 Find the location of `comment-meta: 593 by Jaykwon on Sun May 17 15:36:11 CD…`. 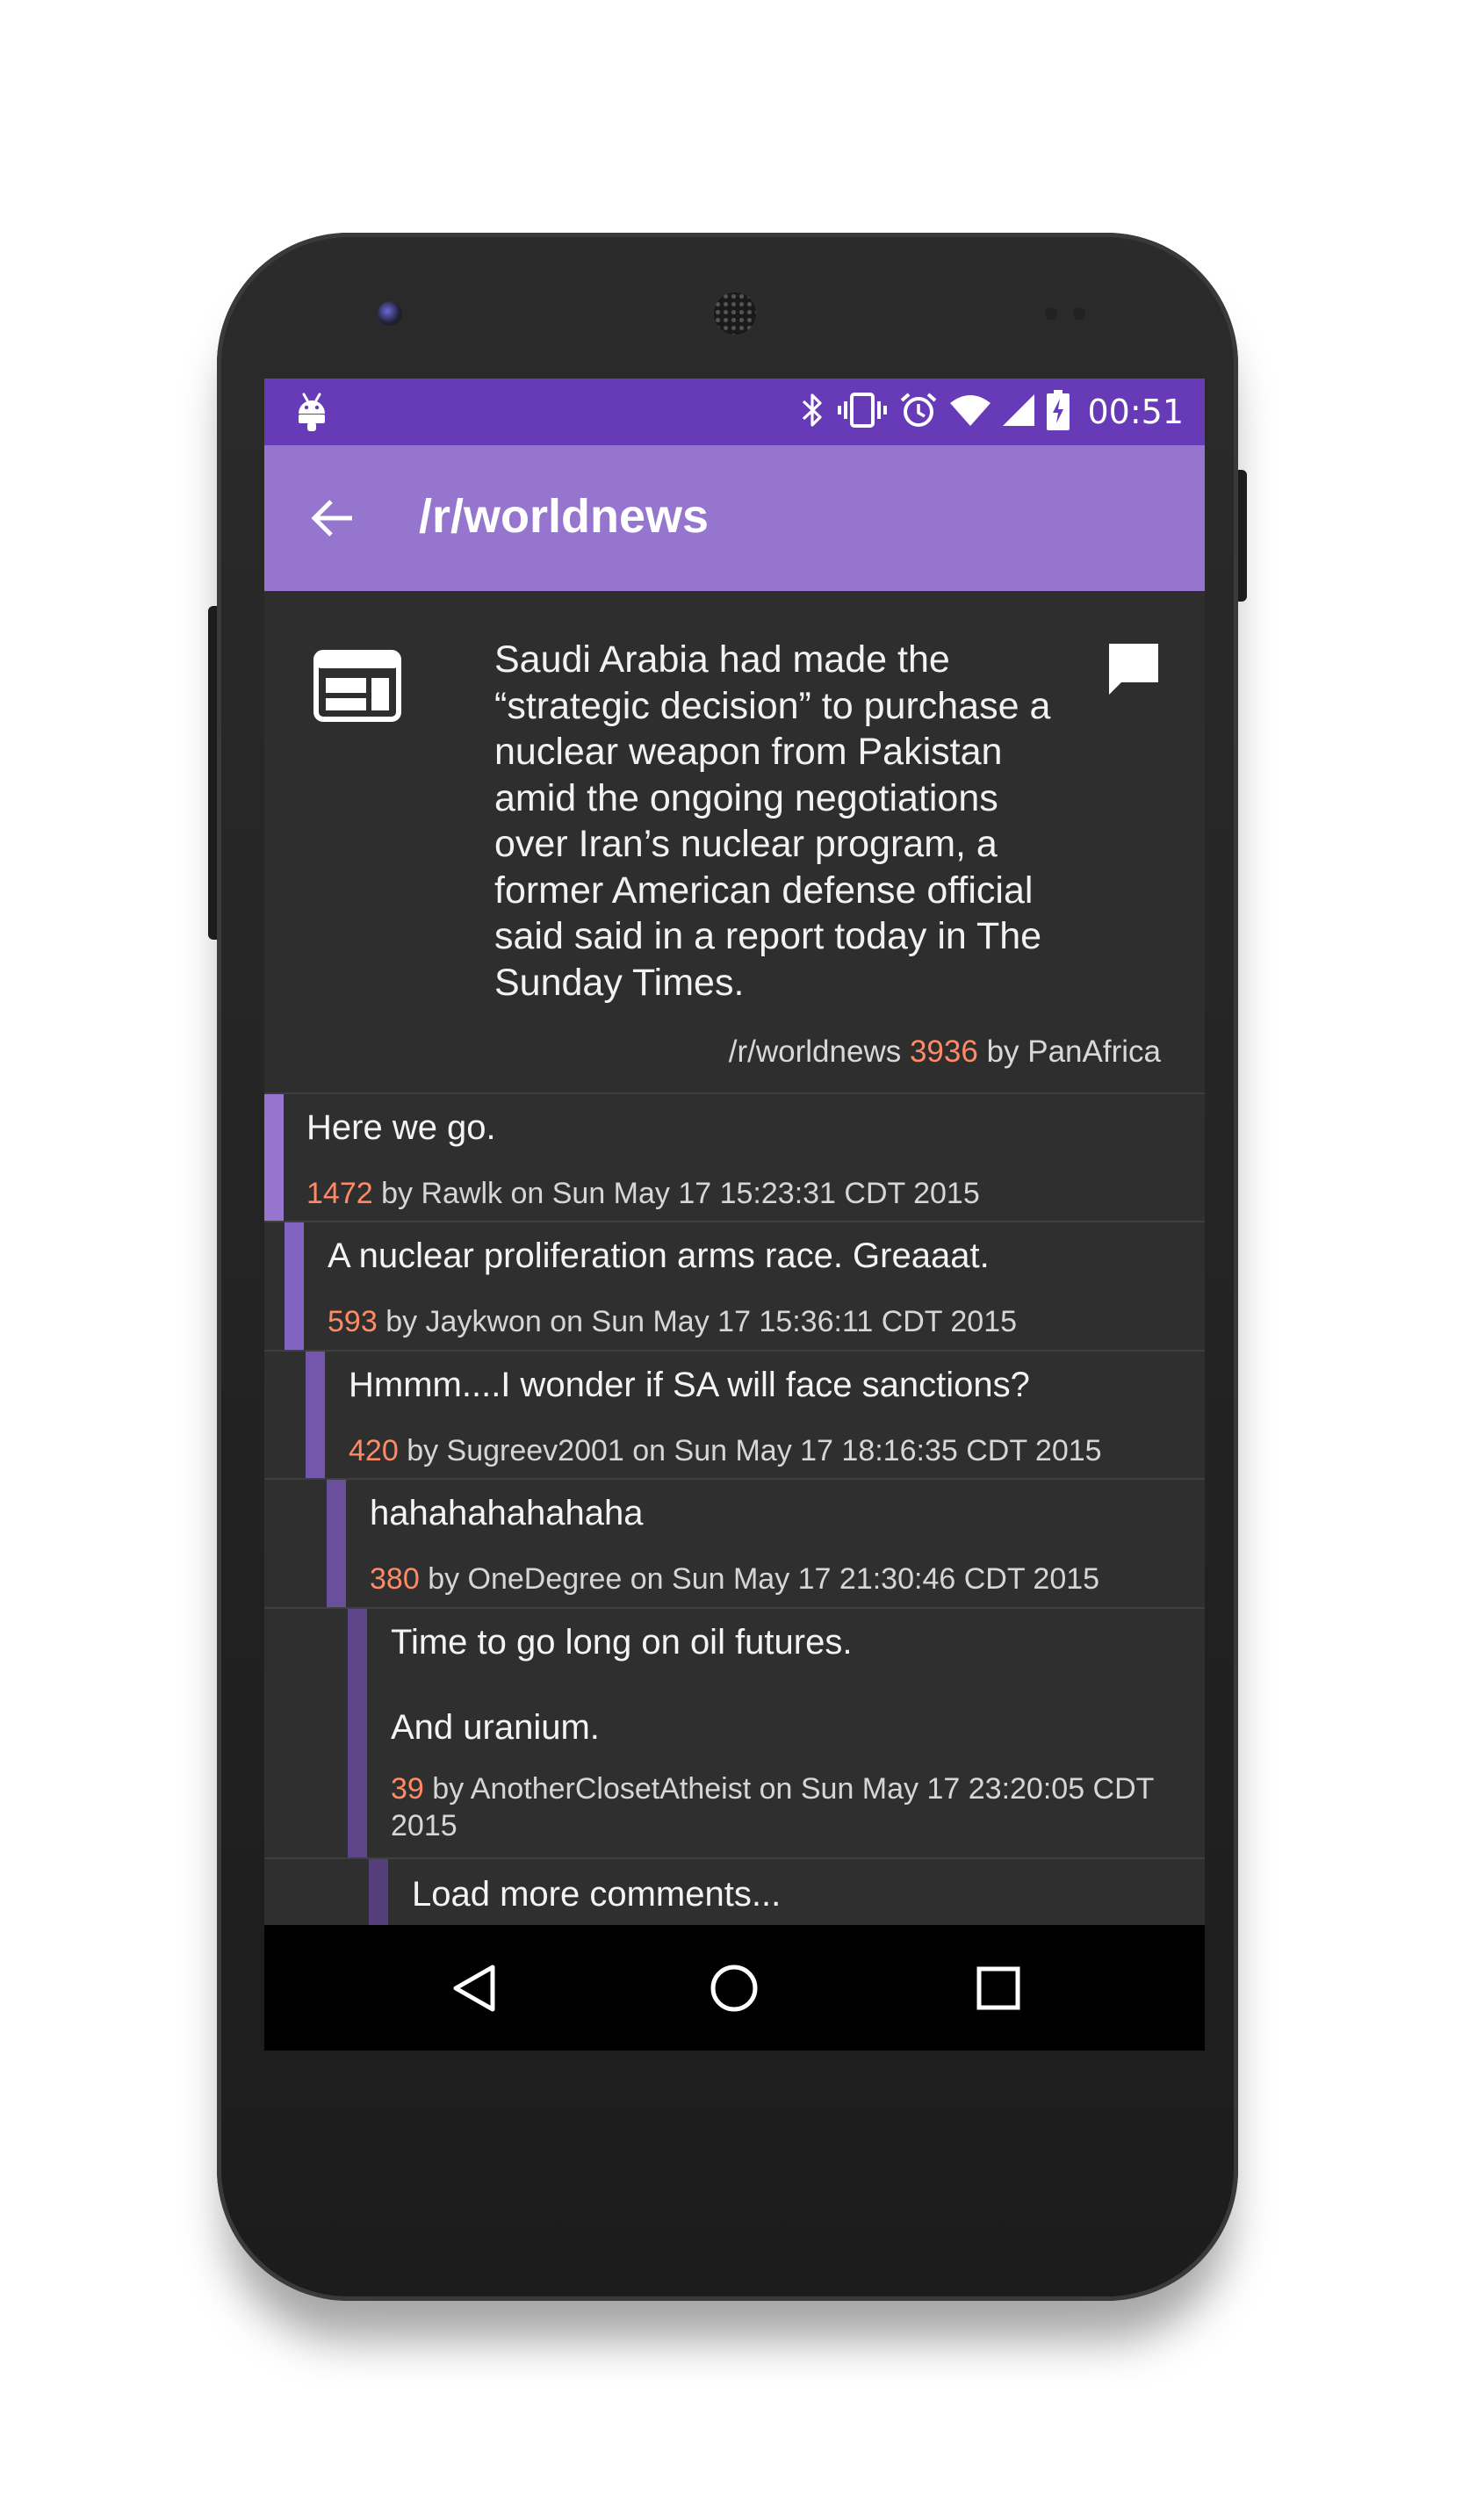

comment-meta: 593 by Jaykwon on Sun May 17 15:36:11 CD… is located at coordinates (672, 1321).